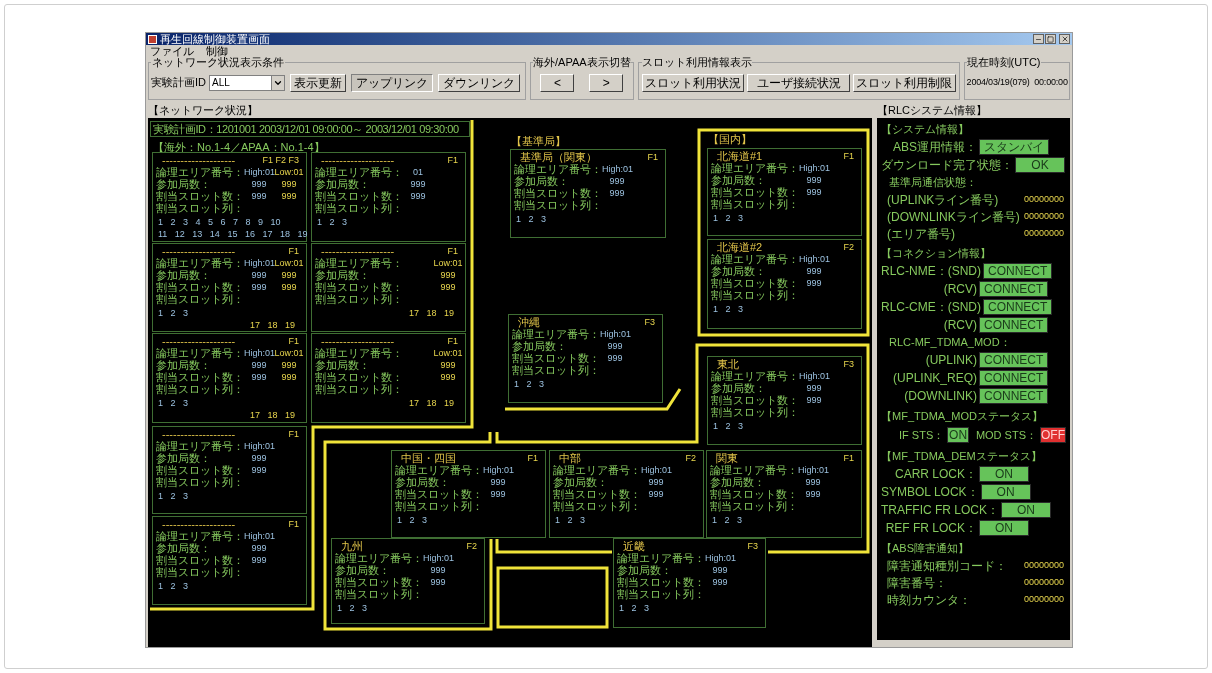 The width and height of the screenshot is (1212, 673). I want to click on status-indicator: スタンバイ, so click(1014, 147).